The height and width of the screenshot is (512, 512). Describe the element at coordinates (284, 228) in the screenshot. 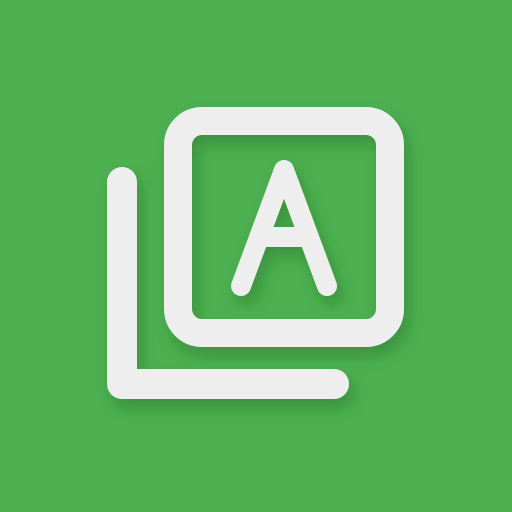

I see `letter-a-glyph` at that location.